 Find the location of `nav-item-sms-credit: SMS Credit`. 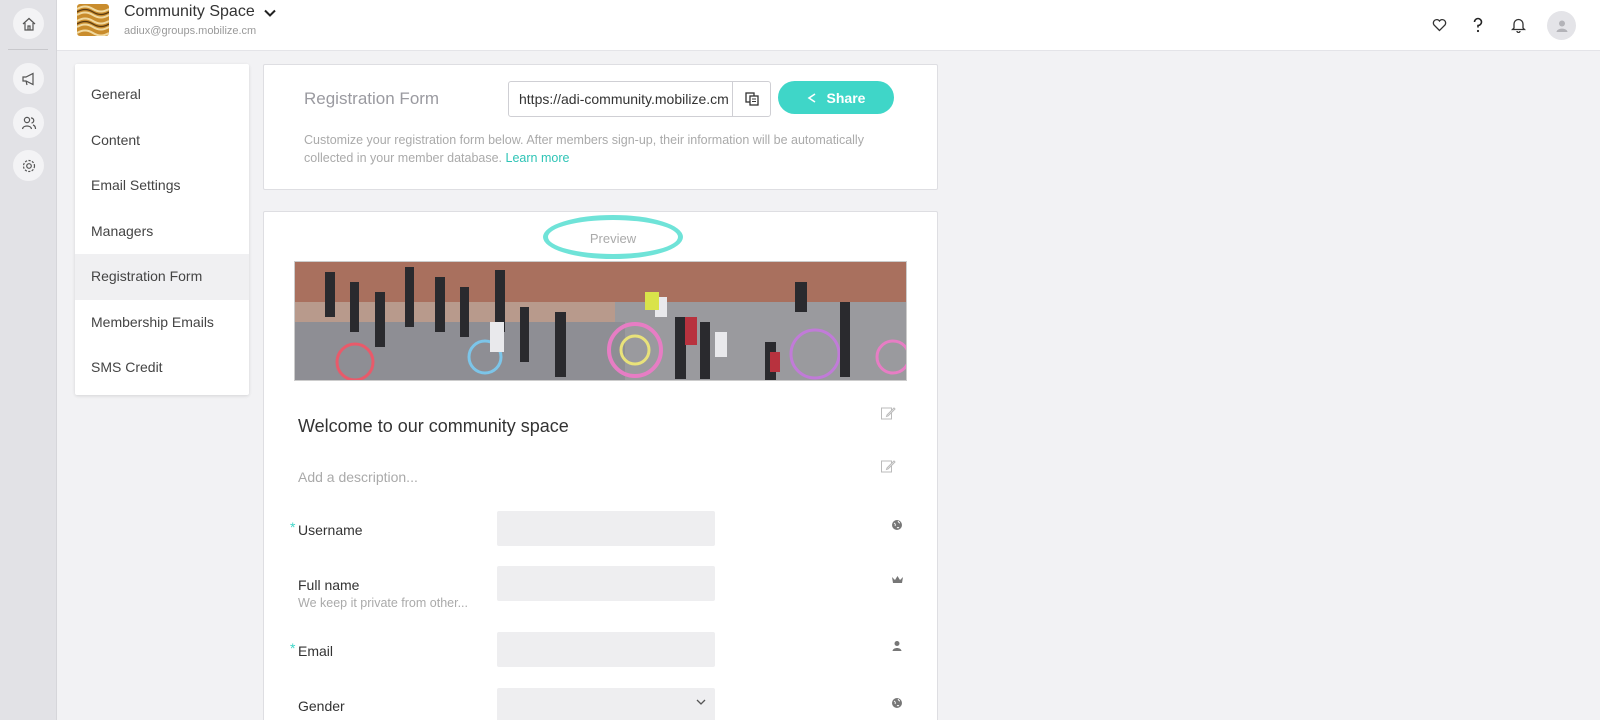

nav-item-sms-credit: SMS Credit is located at coordinates (162, 368).